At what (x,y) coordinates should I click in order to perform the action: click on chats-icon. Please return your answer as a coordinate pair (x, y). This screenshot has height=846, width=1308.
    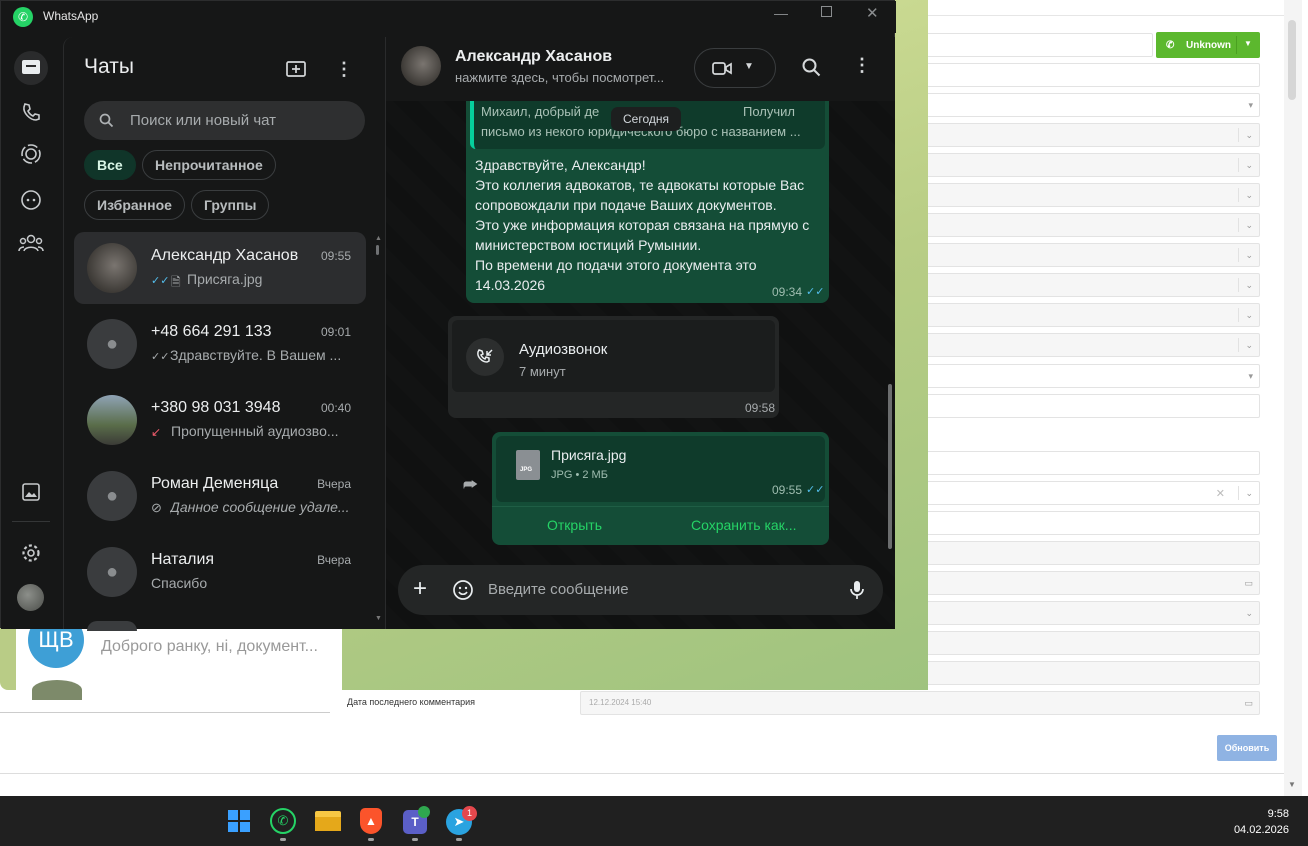
    Looking at the image, I should click on (31, 67).